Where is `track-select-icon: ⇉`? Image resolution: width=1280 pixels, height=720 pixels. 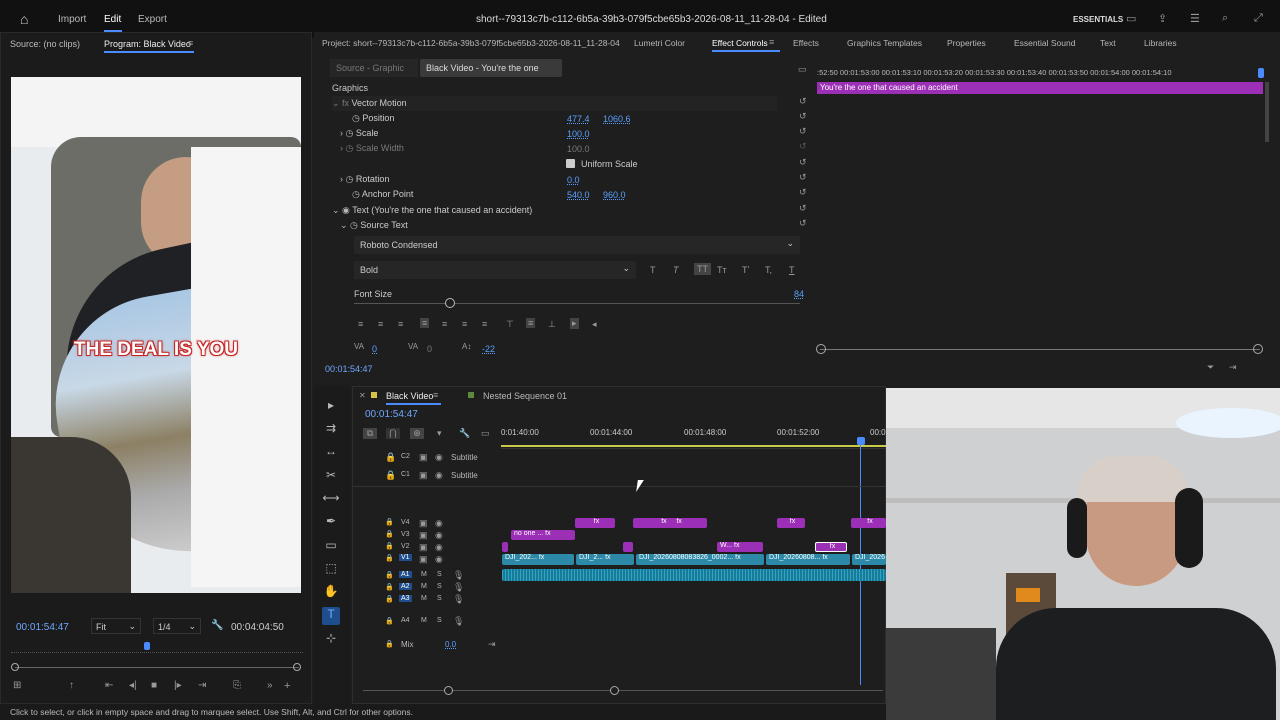
track-select-icon: ⇉ is located at coordinates (331, 430).